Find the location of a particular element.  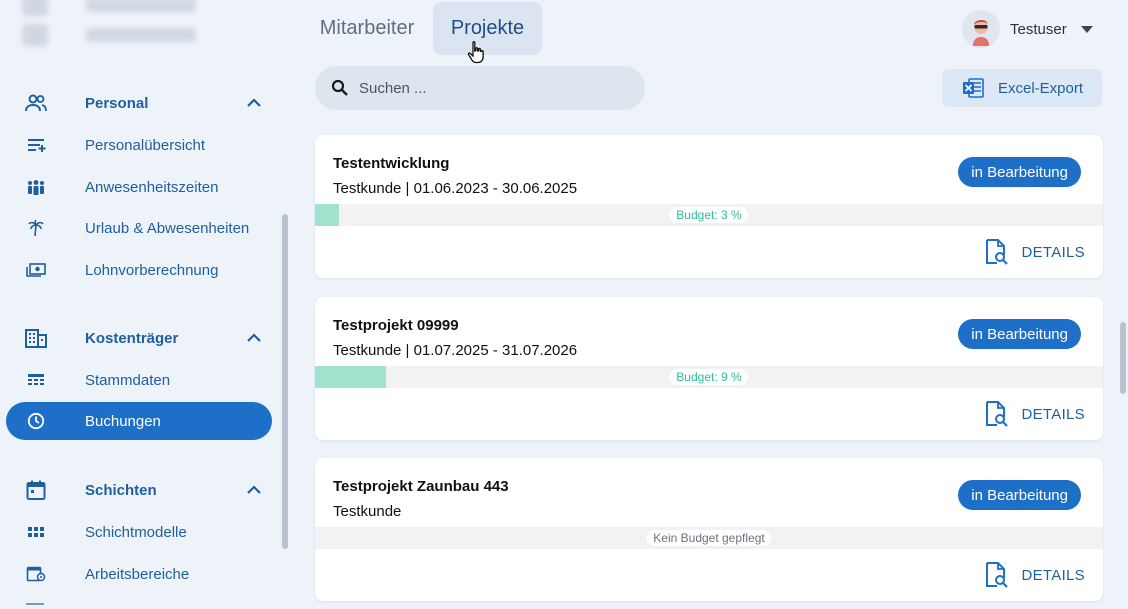

search-box is located at coordinates (480, 88).